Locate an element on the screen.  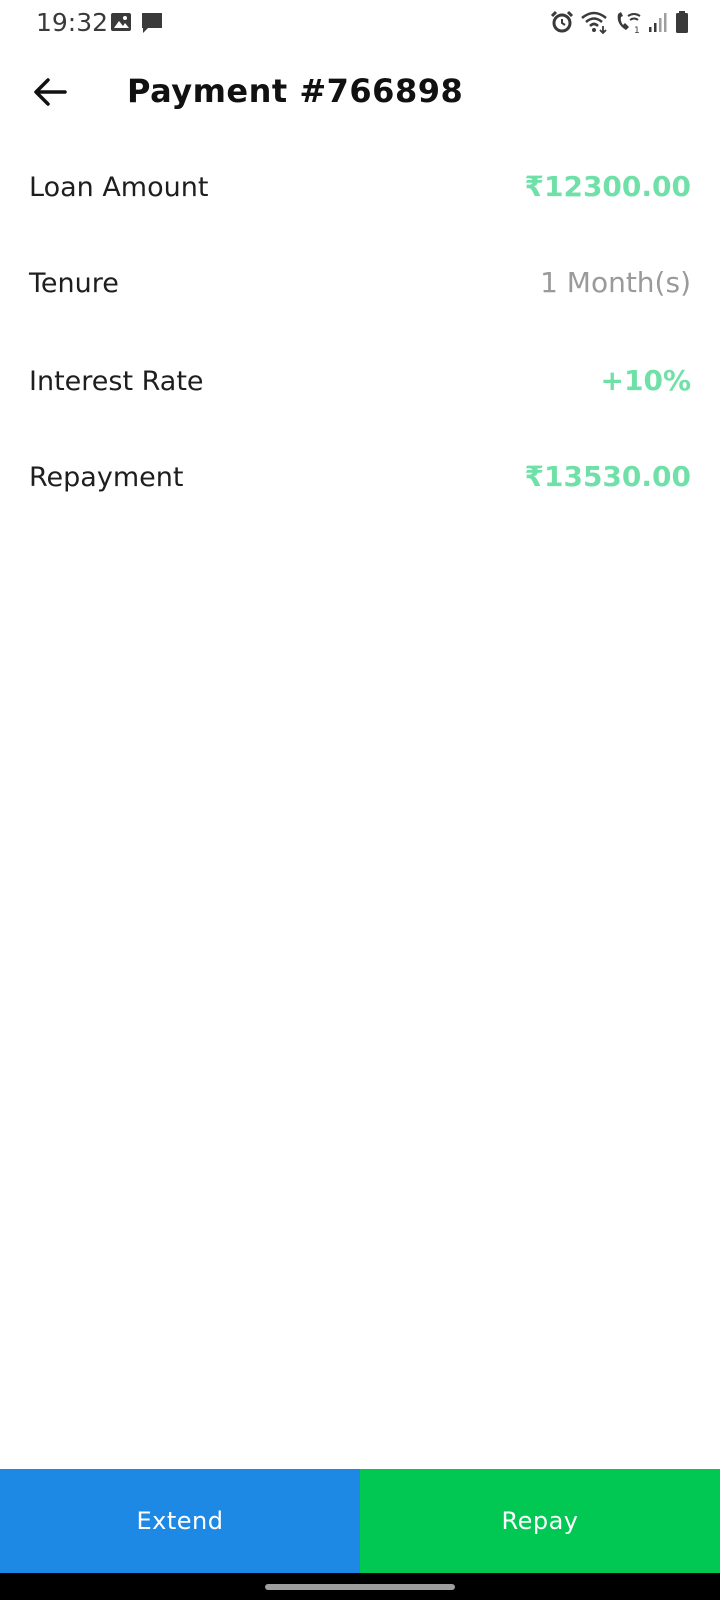
signal-icon is located at coordinates (658, 22).